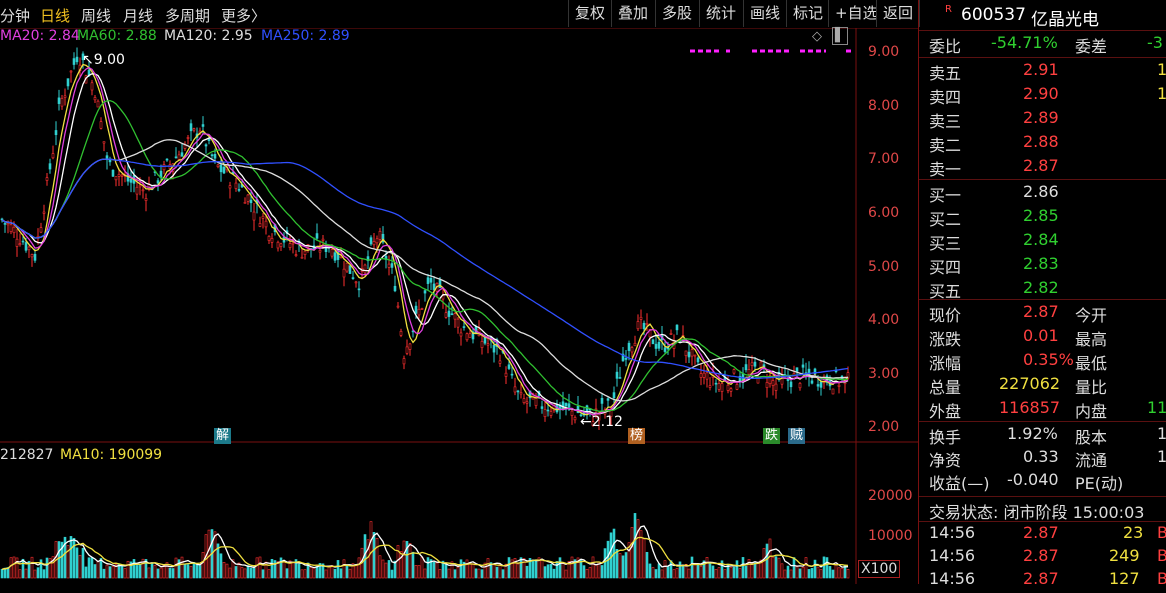  Describe the element at coordinates (1041, 69) in the screenshot. I see `ask-price: 2.91` at that location.